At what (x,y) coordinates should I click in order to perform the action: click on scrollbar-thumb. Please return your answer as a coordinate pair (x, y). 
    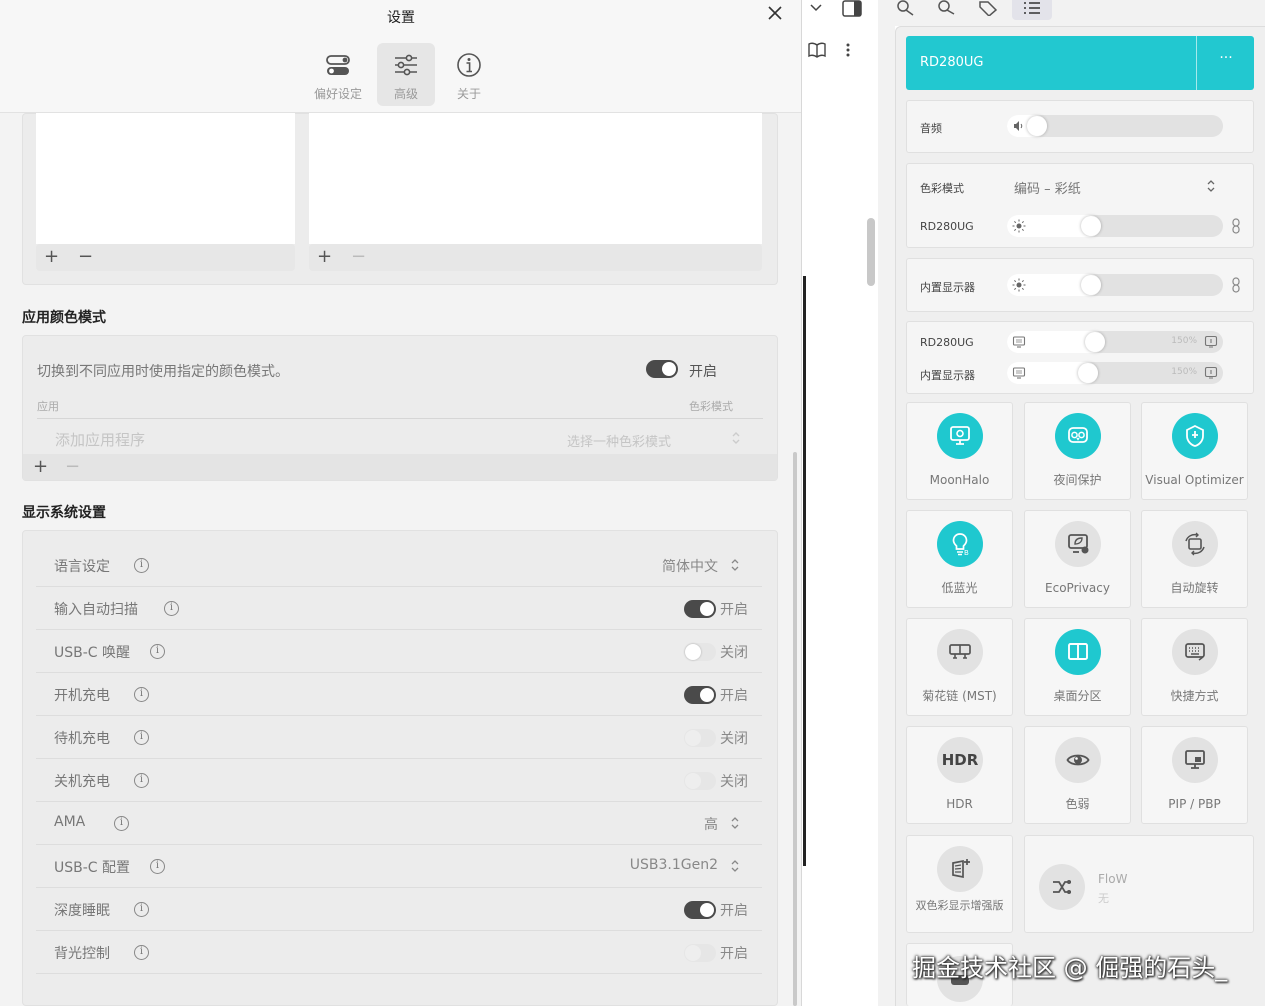
    Looking at the image, I should click on (871, 252).